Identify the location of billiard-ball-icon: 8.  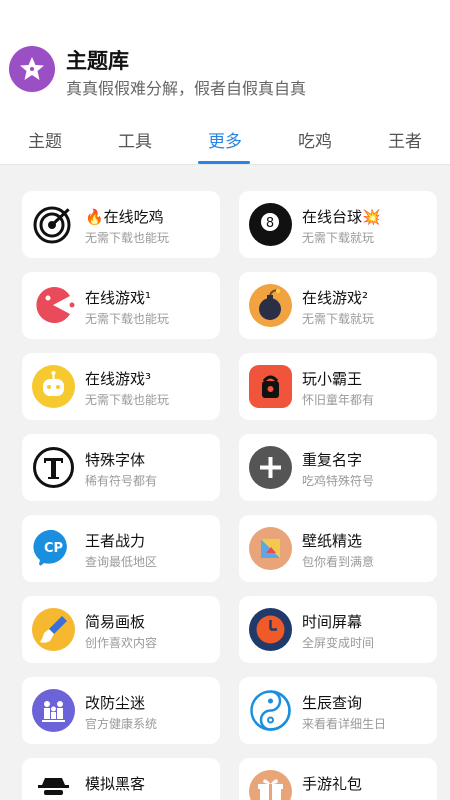
(270, 224).